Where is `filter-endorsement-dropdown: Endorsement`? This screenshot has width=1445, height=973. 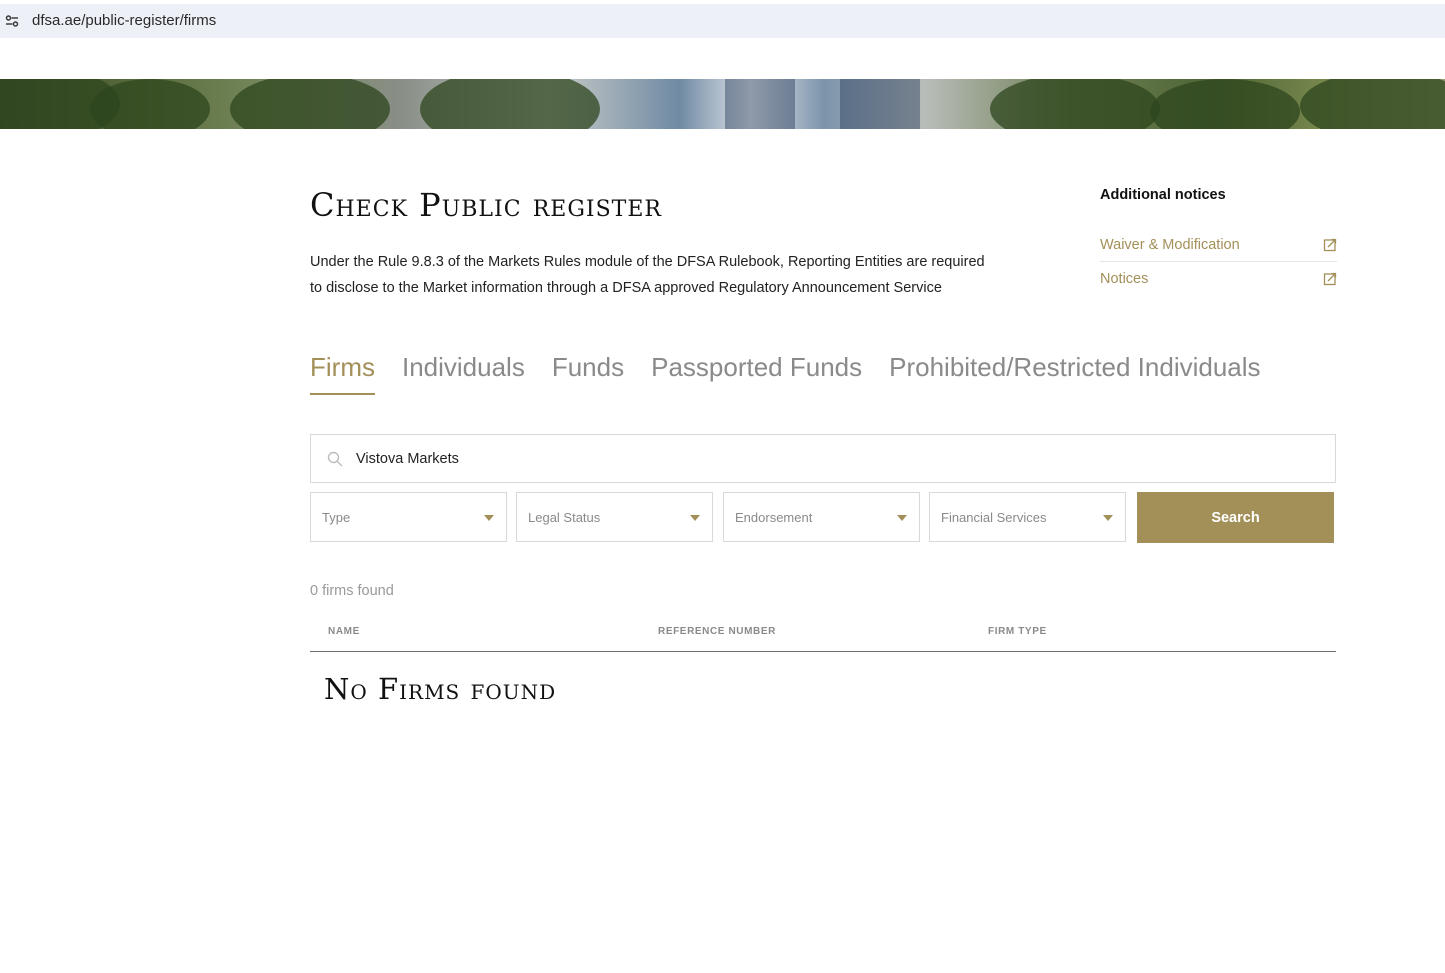 filter-endorsement-dropdown: Endorsement is located at coordinates (821, 517).